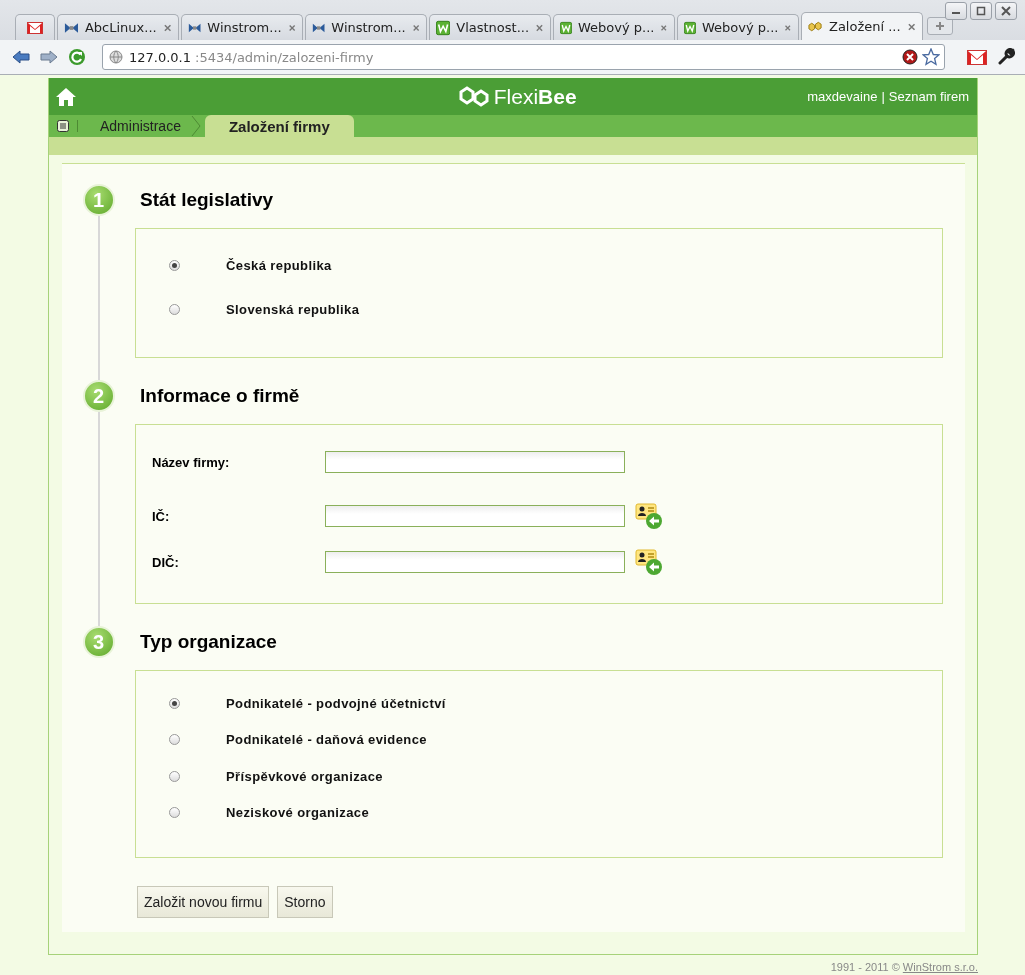 The height and width of the screenshot is (975, 1025). I want to click on company-link: WinStrom s.r.o., so click(940, 967).